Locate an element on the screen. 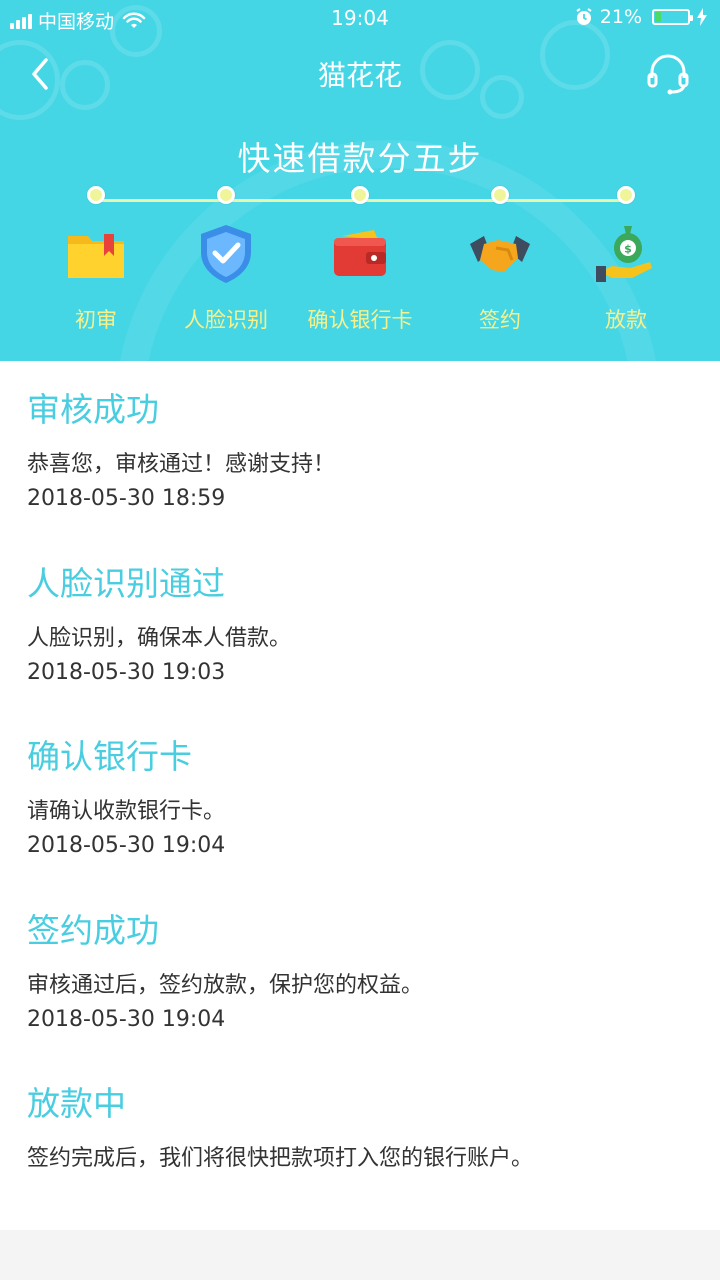 This screenshot has width=720, height=1280. status-bar: 中国移动 19:04 21% is located at coordinates (360, 18).